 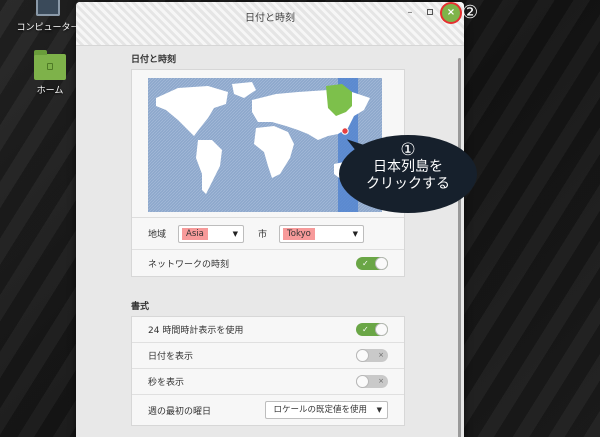 I want to click on maximize-button, so click(x=430, y=13).